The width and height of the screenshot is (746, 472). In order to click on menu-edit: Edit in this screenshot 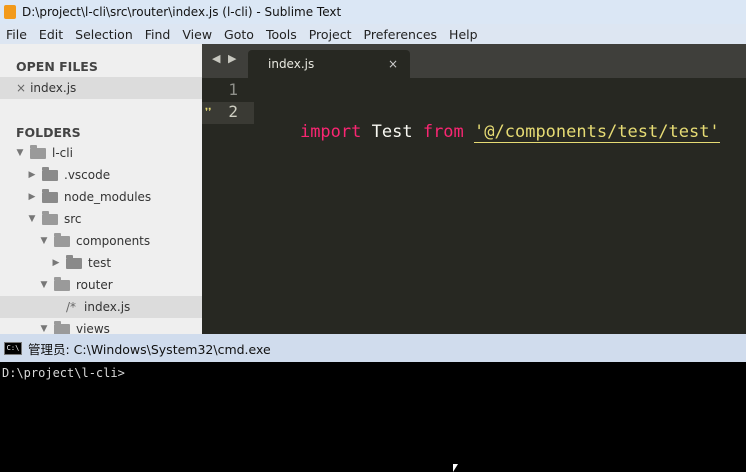, I will do `click(51, 34)`.